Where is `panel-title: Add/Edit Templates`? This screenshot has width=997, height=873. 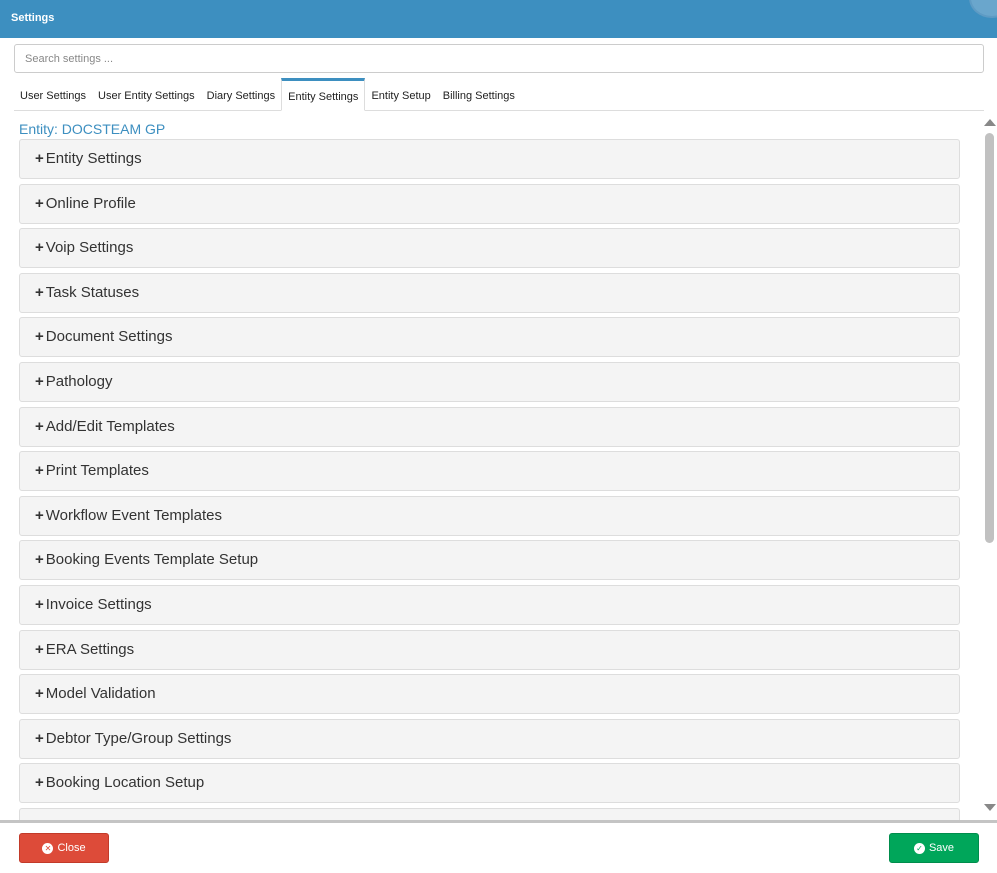 panel-title: Add/Edit Templates is located at coordinates (110, 426).